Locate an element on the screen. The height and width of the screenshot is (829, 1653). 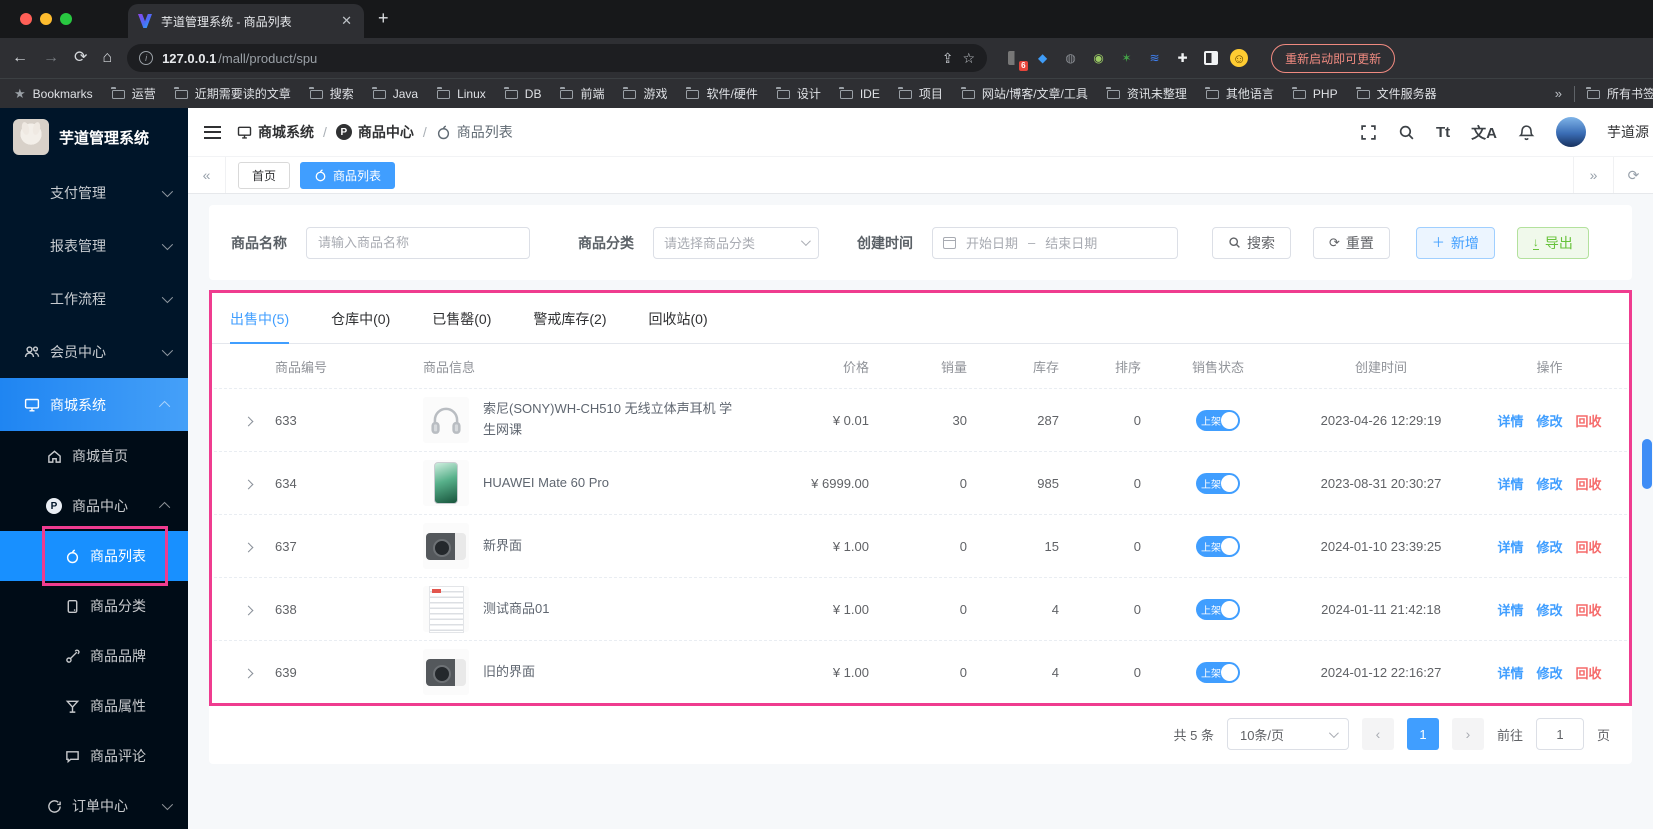
sidebar-item-workflow: 工作流程 is located at coordinates (94, 298).